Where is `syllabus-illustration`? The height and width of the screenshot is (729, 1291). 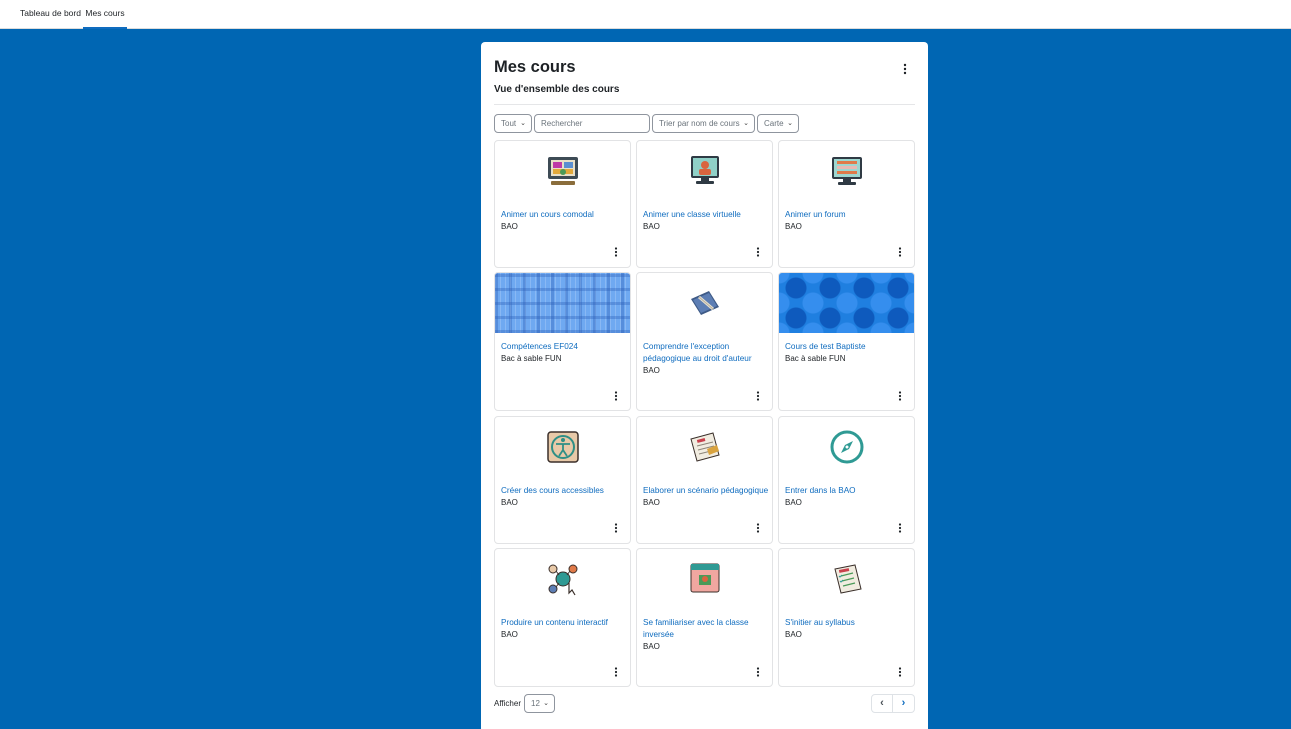 syllabus-illustration is located at coordinates (848, 579).